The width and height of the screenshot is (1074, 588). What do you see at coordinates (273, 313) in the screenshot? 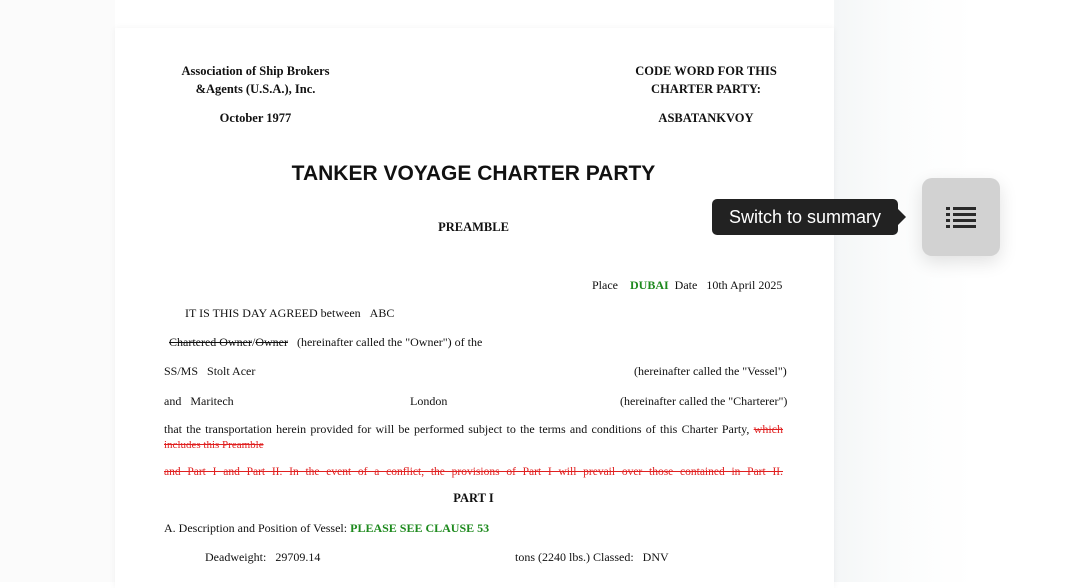
I see `agreed-text: IT IS THIS DAY AGREED between` at bounding box center [273, 313].